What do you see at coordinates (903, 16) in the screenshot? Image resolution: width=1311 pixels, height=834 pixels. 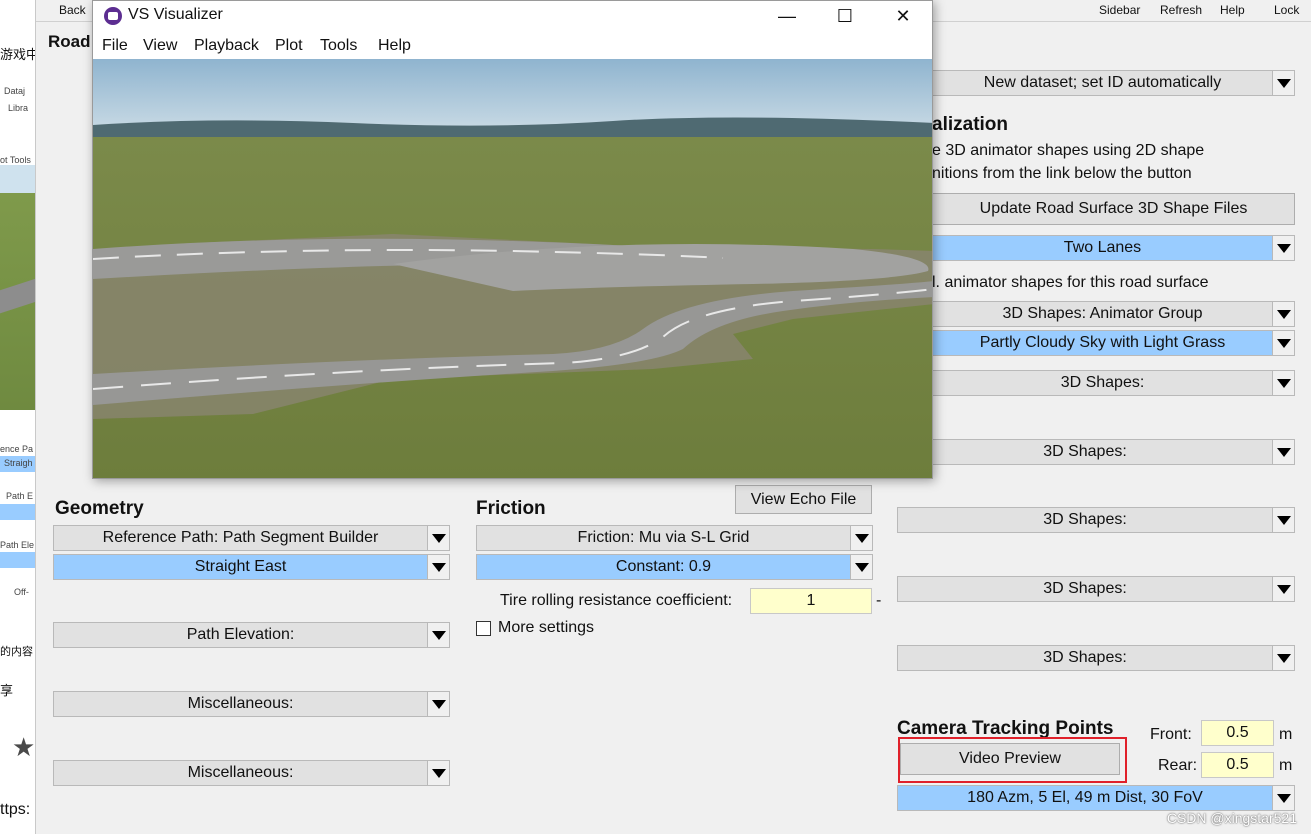 I see `close-icon: ✕` at bounding box center [903, 16].